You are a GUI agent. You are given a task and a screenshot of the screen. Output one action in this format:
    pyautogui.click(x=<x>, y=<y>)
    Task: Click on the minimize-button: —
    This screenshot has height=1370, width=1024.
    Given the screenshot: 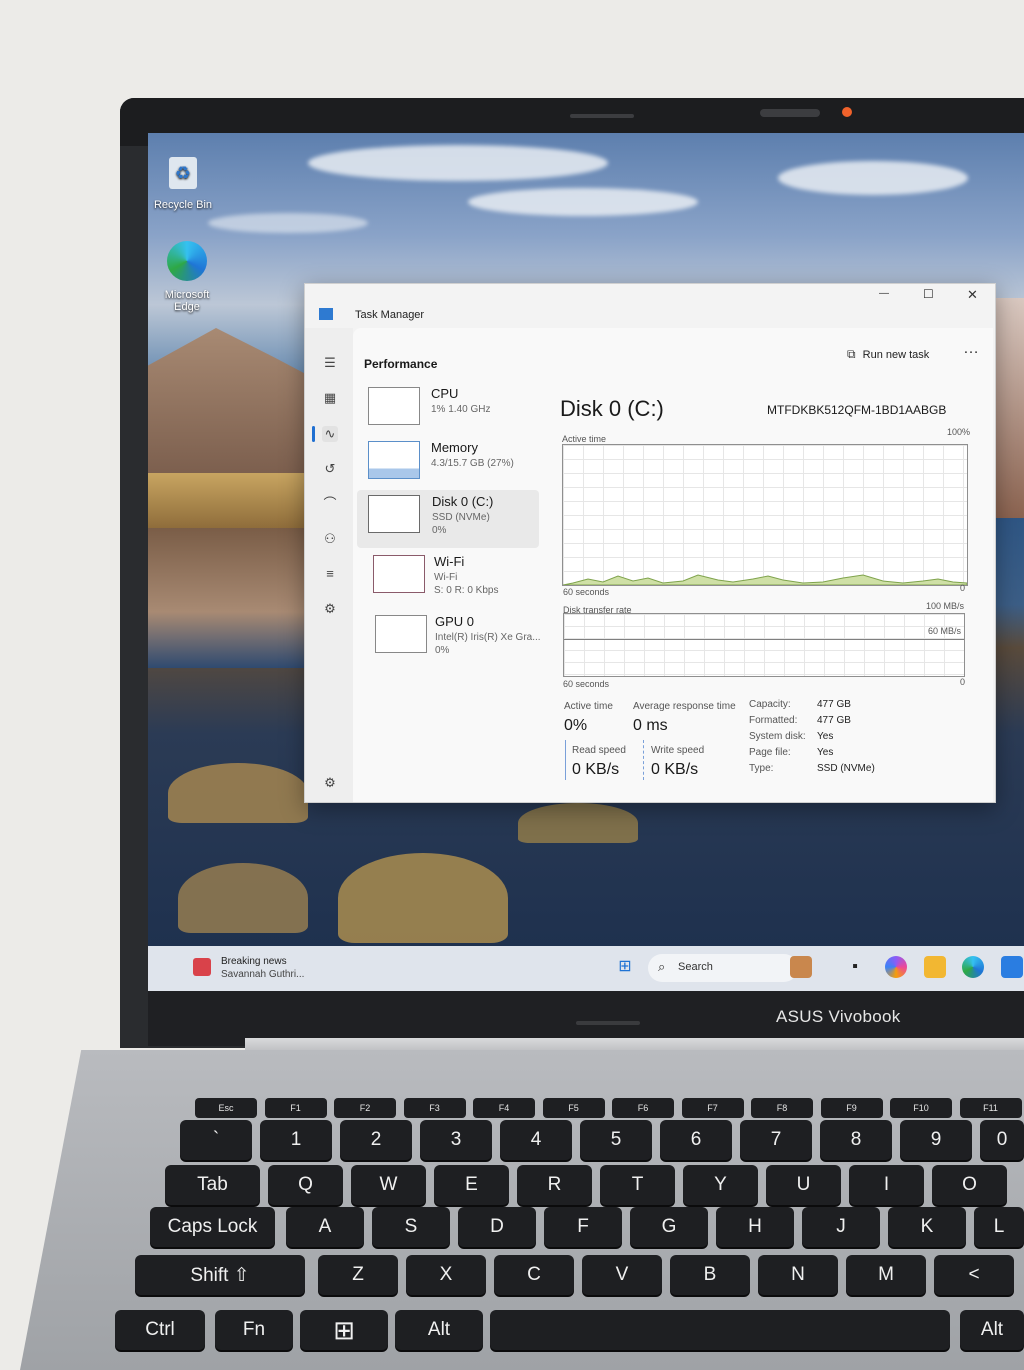 What is the action you would take?
    pyautogui.click(x=884, y=293)
    